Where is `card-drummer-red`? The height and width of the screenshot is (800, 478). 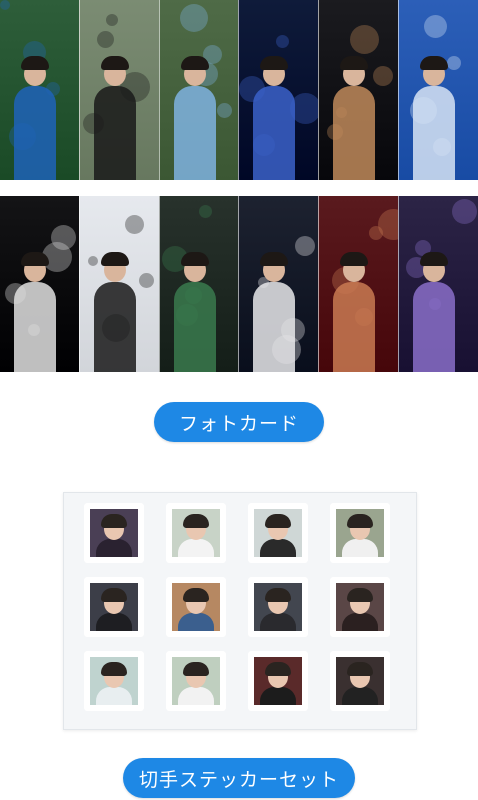
card-drummer-red is located at coordinates (358, 284).